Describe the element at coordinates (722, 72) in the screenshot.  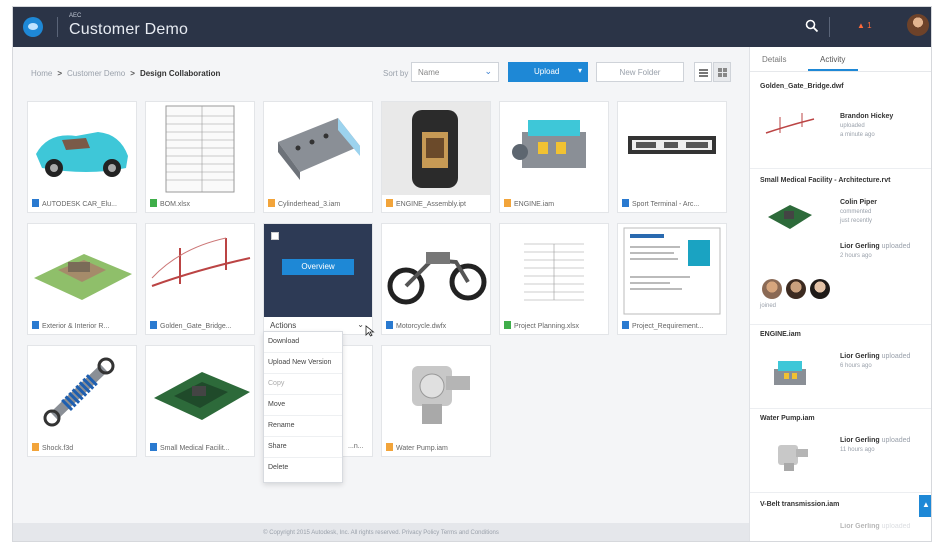
I see `grid-view-icon` at that location.